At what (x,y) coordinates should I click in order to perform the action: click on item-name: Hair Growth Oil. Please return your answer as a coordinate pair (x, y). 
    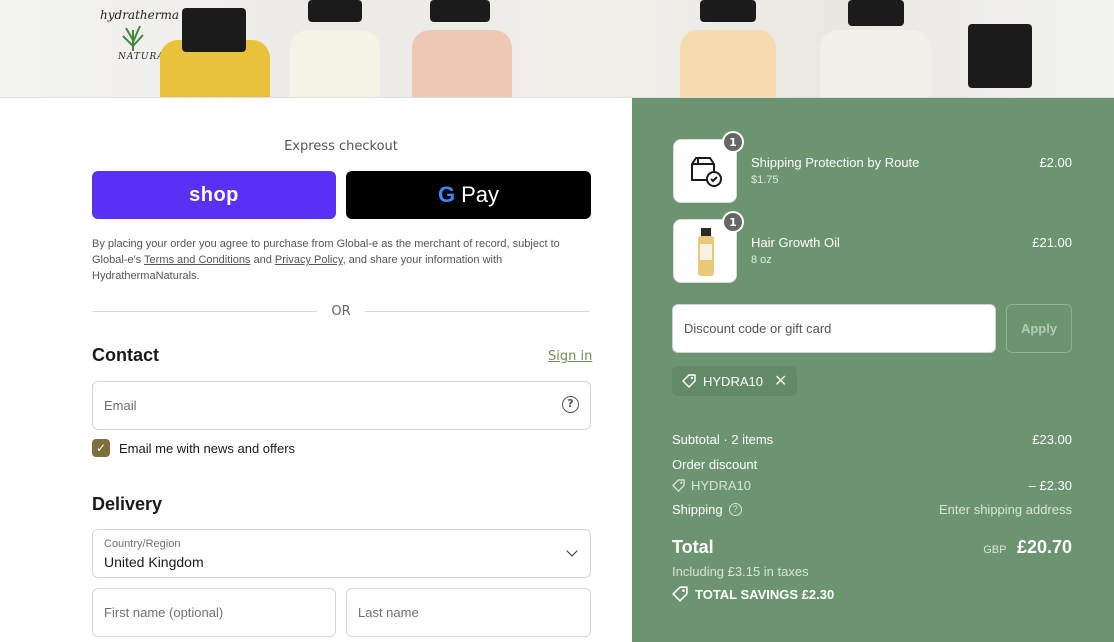
    Looking at the image, I should click on (795, 242).